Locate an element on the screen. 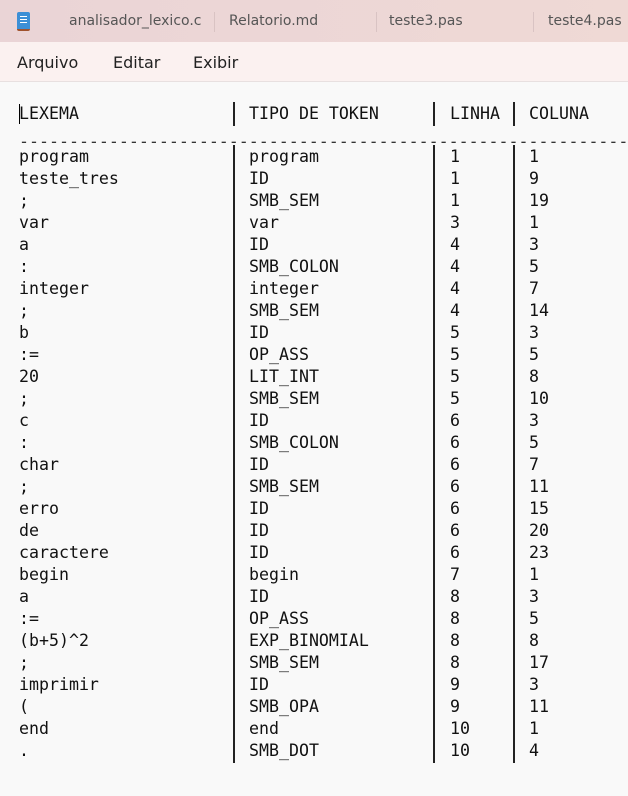 The image size is (628, 796). cell-lexeme: b is located at coordinates (24, 332).